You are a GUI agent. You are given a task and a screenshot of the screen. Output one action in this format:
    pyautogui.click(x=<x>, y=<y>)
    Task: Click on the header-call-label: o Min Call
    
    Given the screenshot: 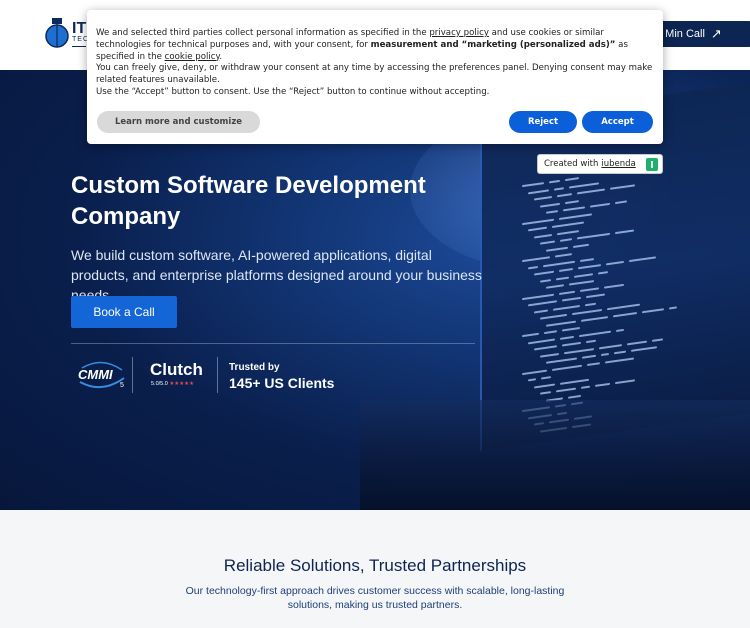 What is the action you would take?
    pyautogui.click(x=680, y=34)
    